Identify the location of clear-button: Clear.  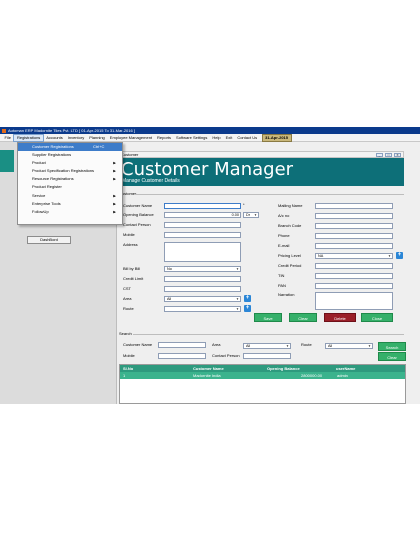
(303, 317).